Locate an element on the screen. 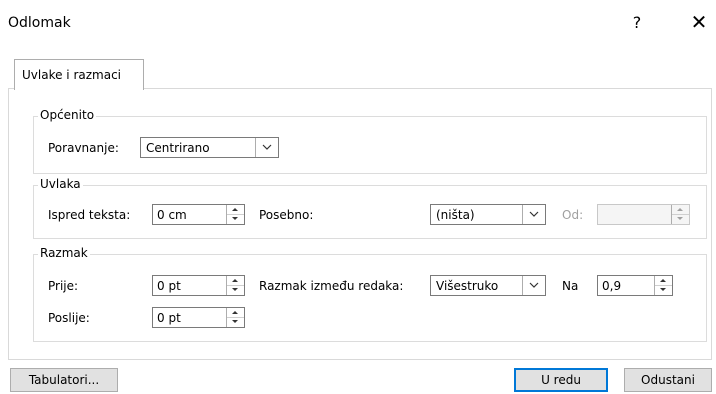 This screenshot has width=716, height=394. tab-indents-and-spacing: Uvlake i razmaci is located at coordinates (79, 74).